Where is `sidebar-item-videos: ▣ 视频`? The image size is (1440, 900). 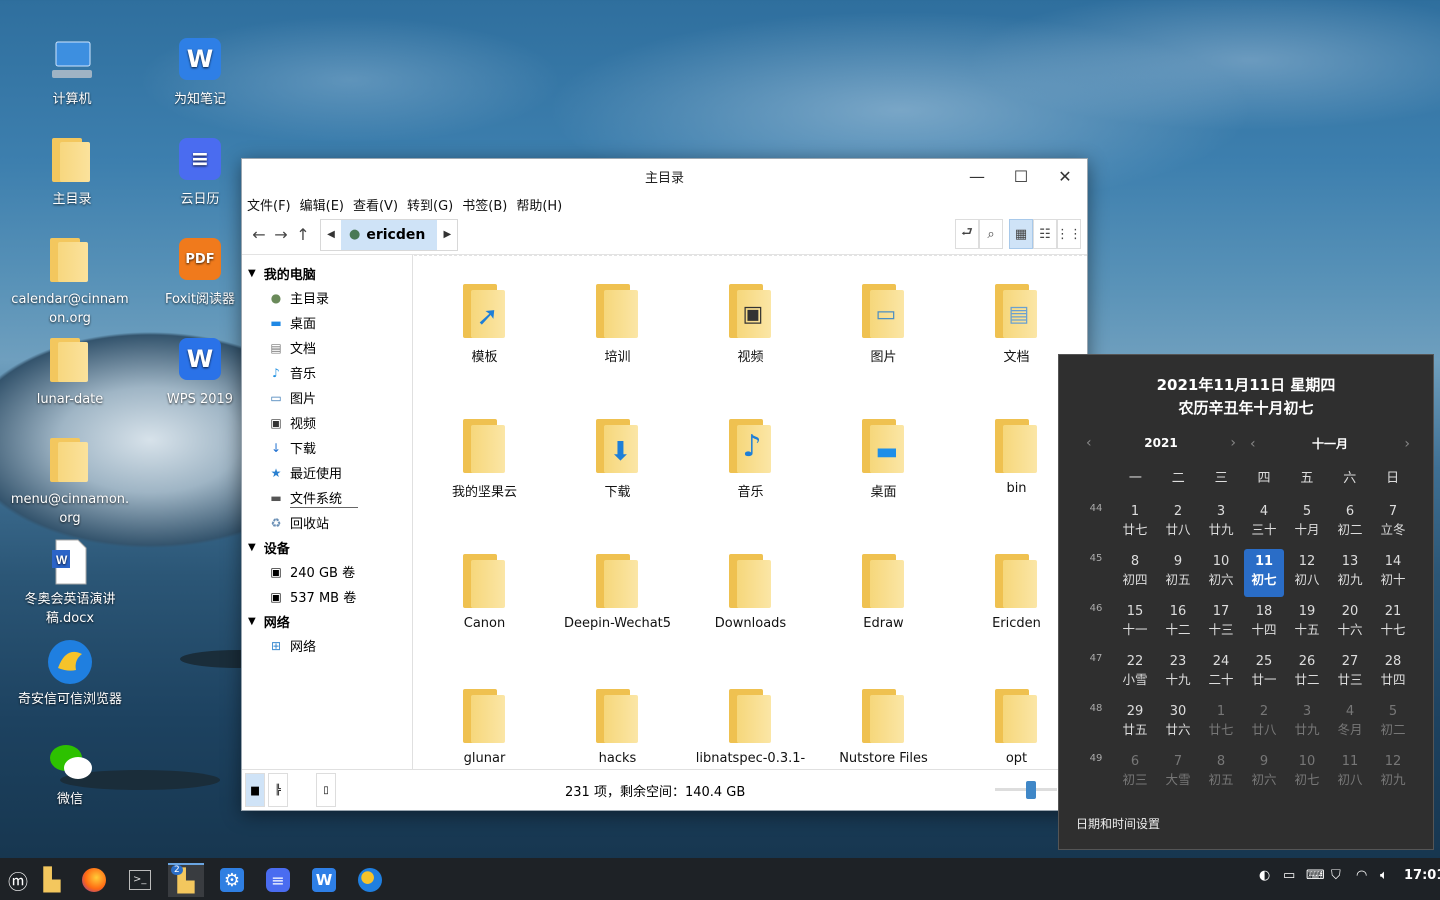
sidebar-item-videos: ▣ 视频 is located at coordinates (327, 422).